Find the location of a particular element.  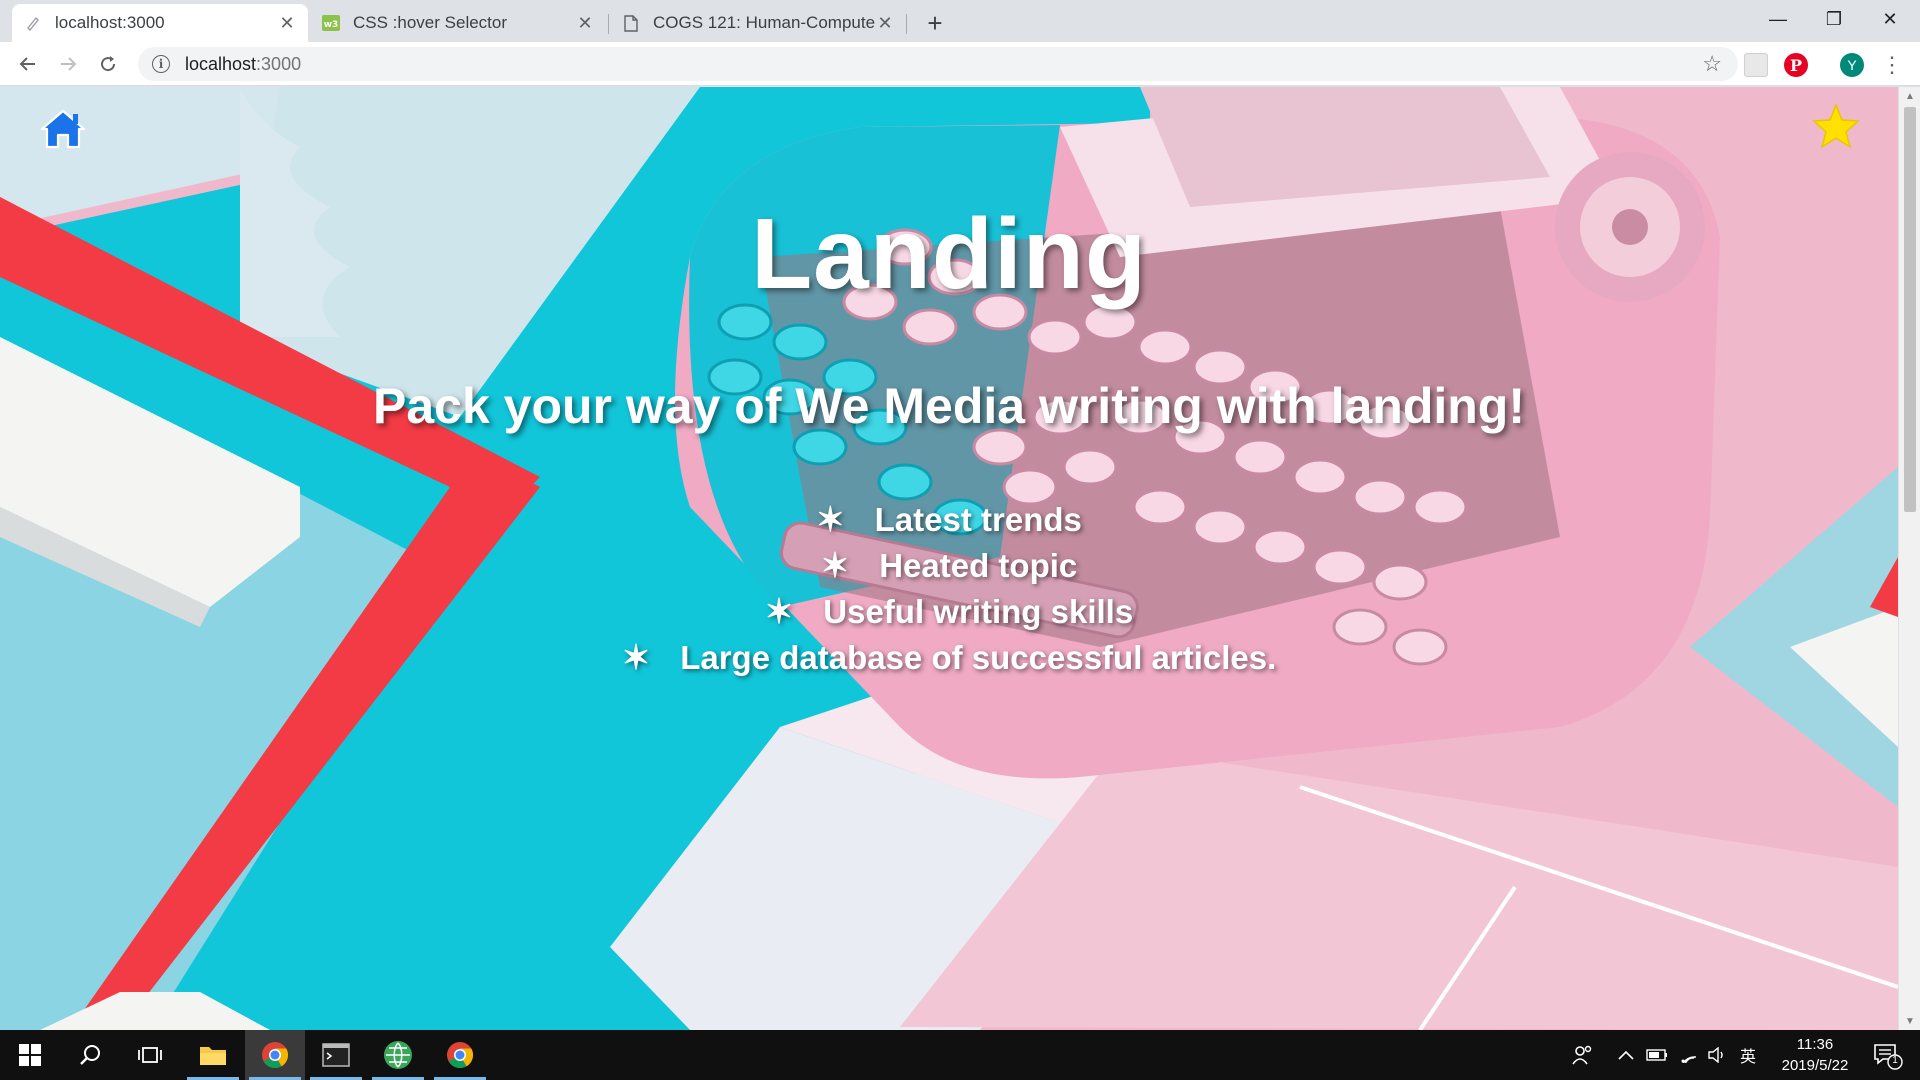

volume-icon is located at coordinates (1718, 1055).